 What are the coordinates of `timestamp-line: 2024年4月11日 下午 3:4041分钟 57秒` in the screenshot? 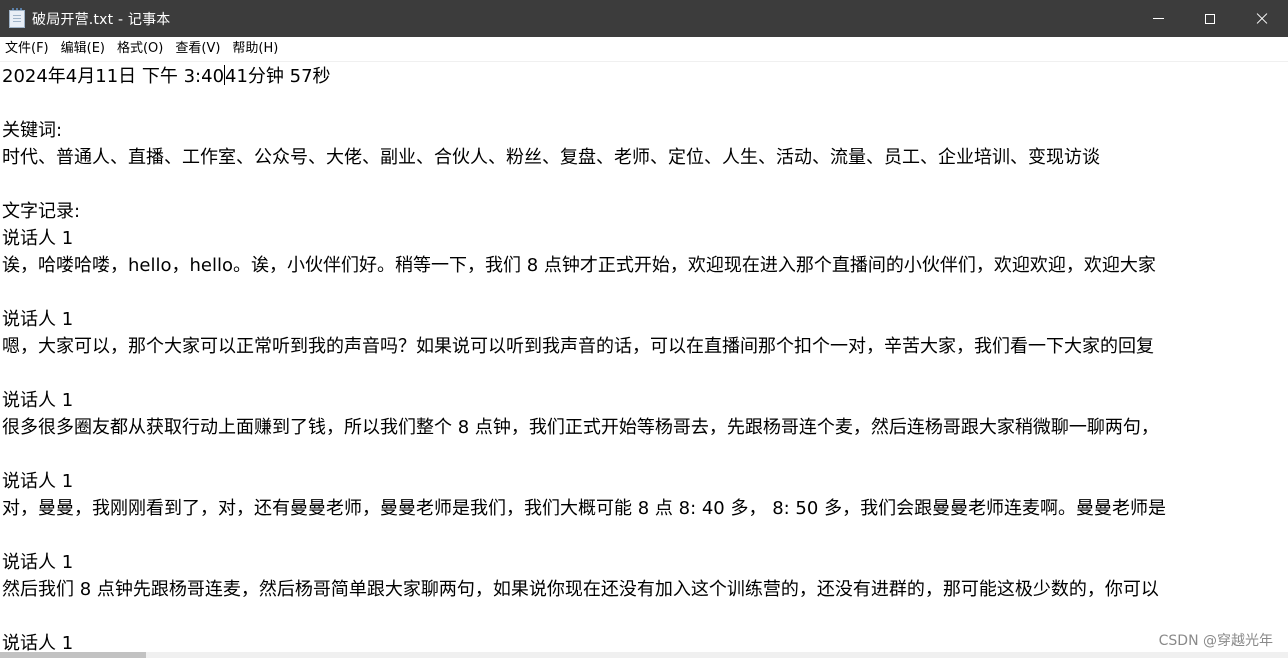 It's located at (166, 76).